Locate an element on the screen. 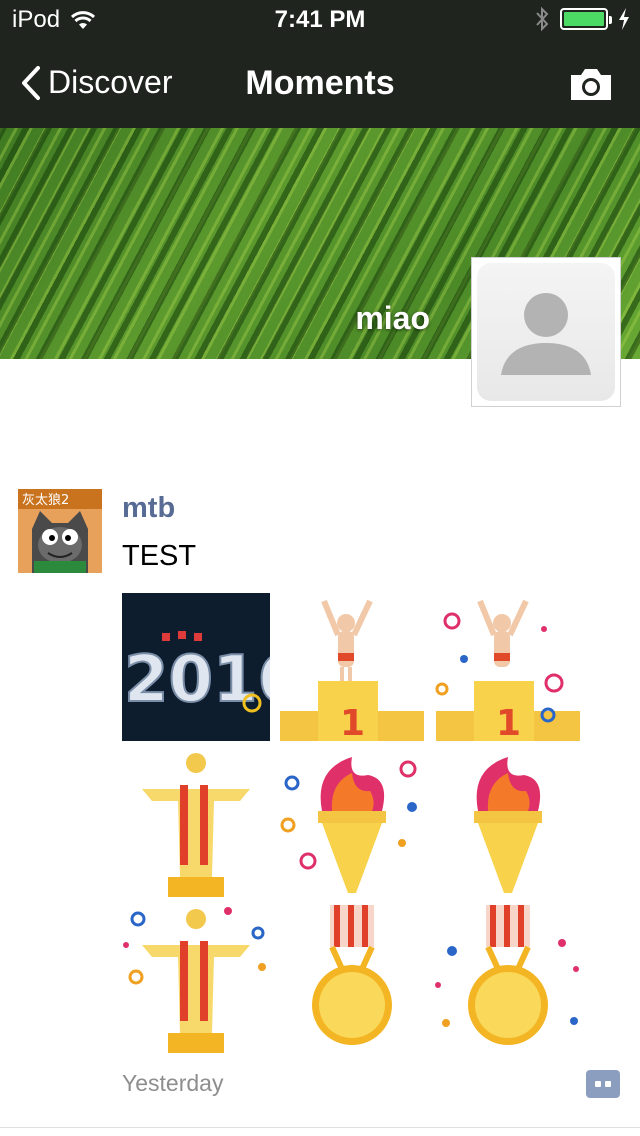 The height and width of the screenshot is (1136, 640). battery-fill is located at coordinates (584, 19).